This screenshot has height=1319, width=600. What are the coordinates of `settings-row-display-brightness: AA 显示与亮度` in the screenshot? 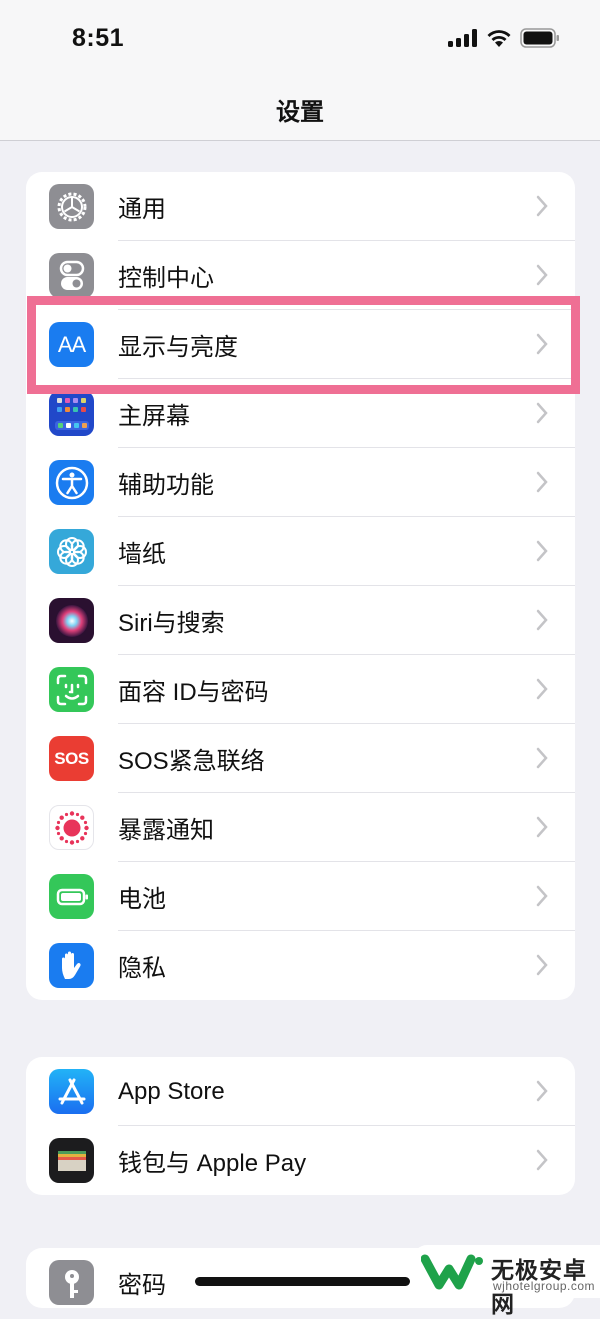 It's located at (300, 344).